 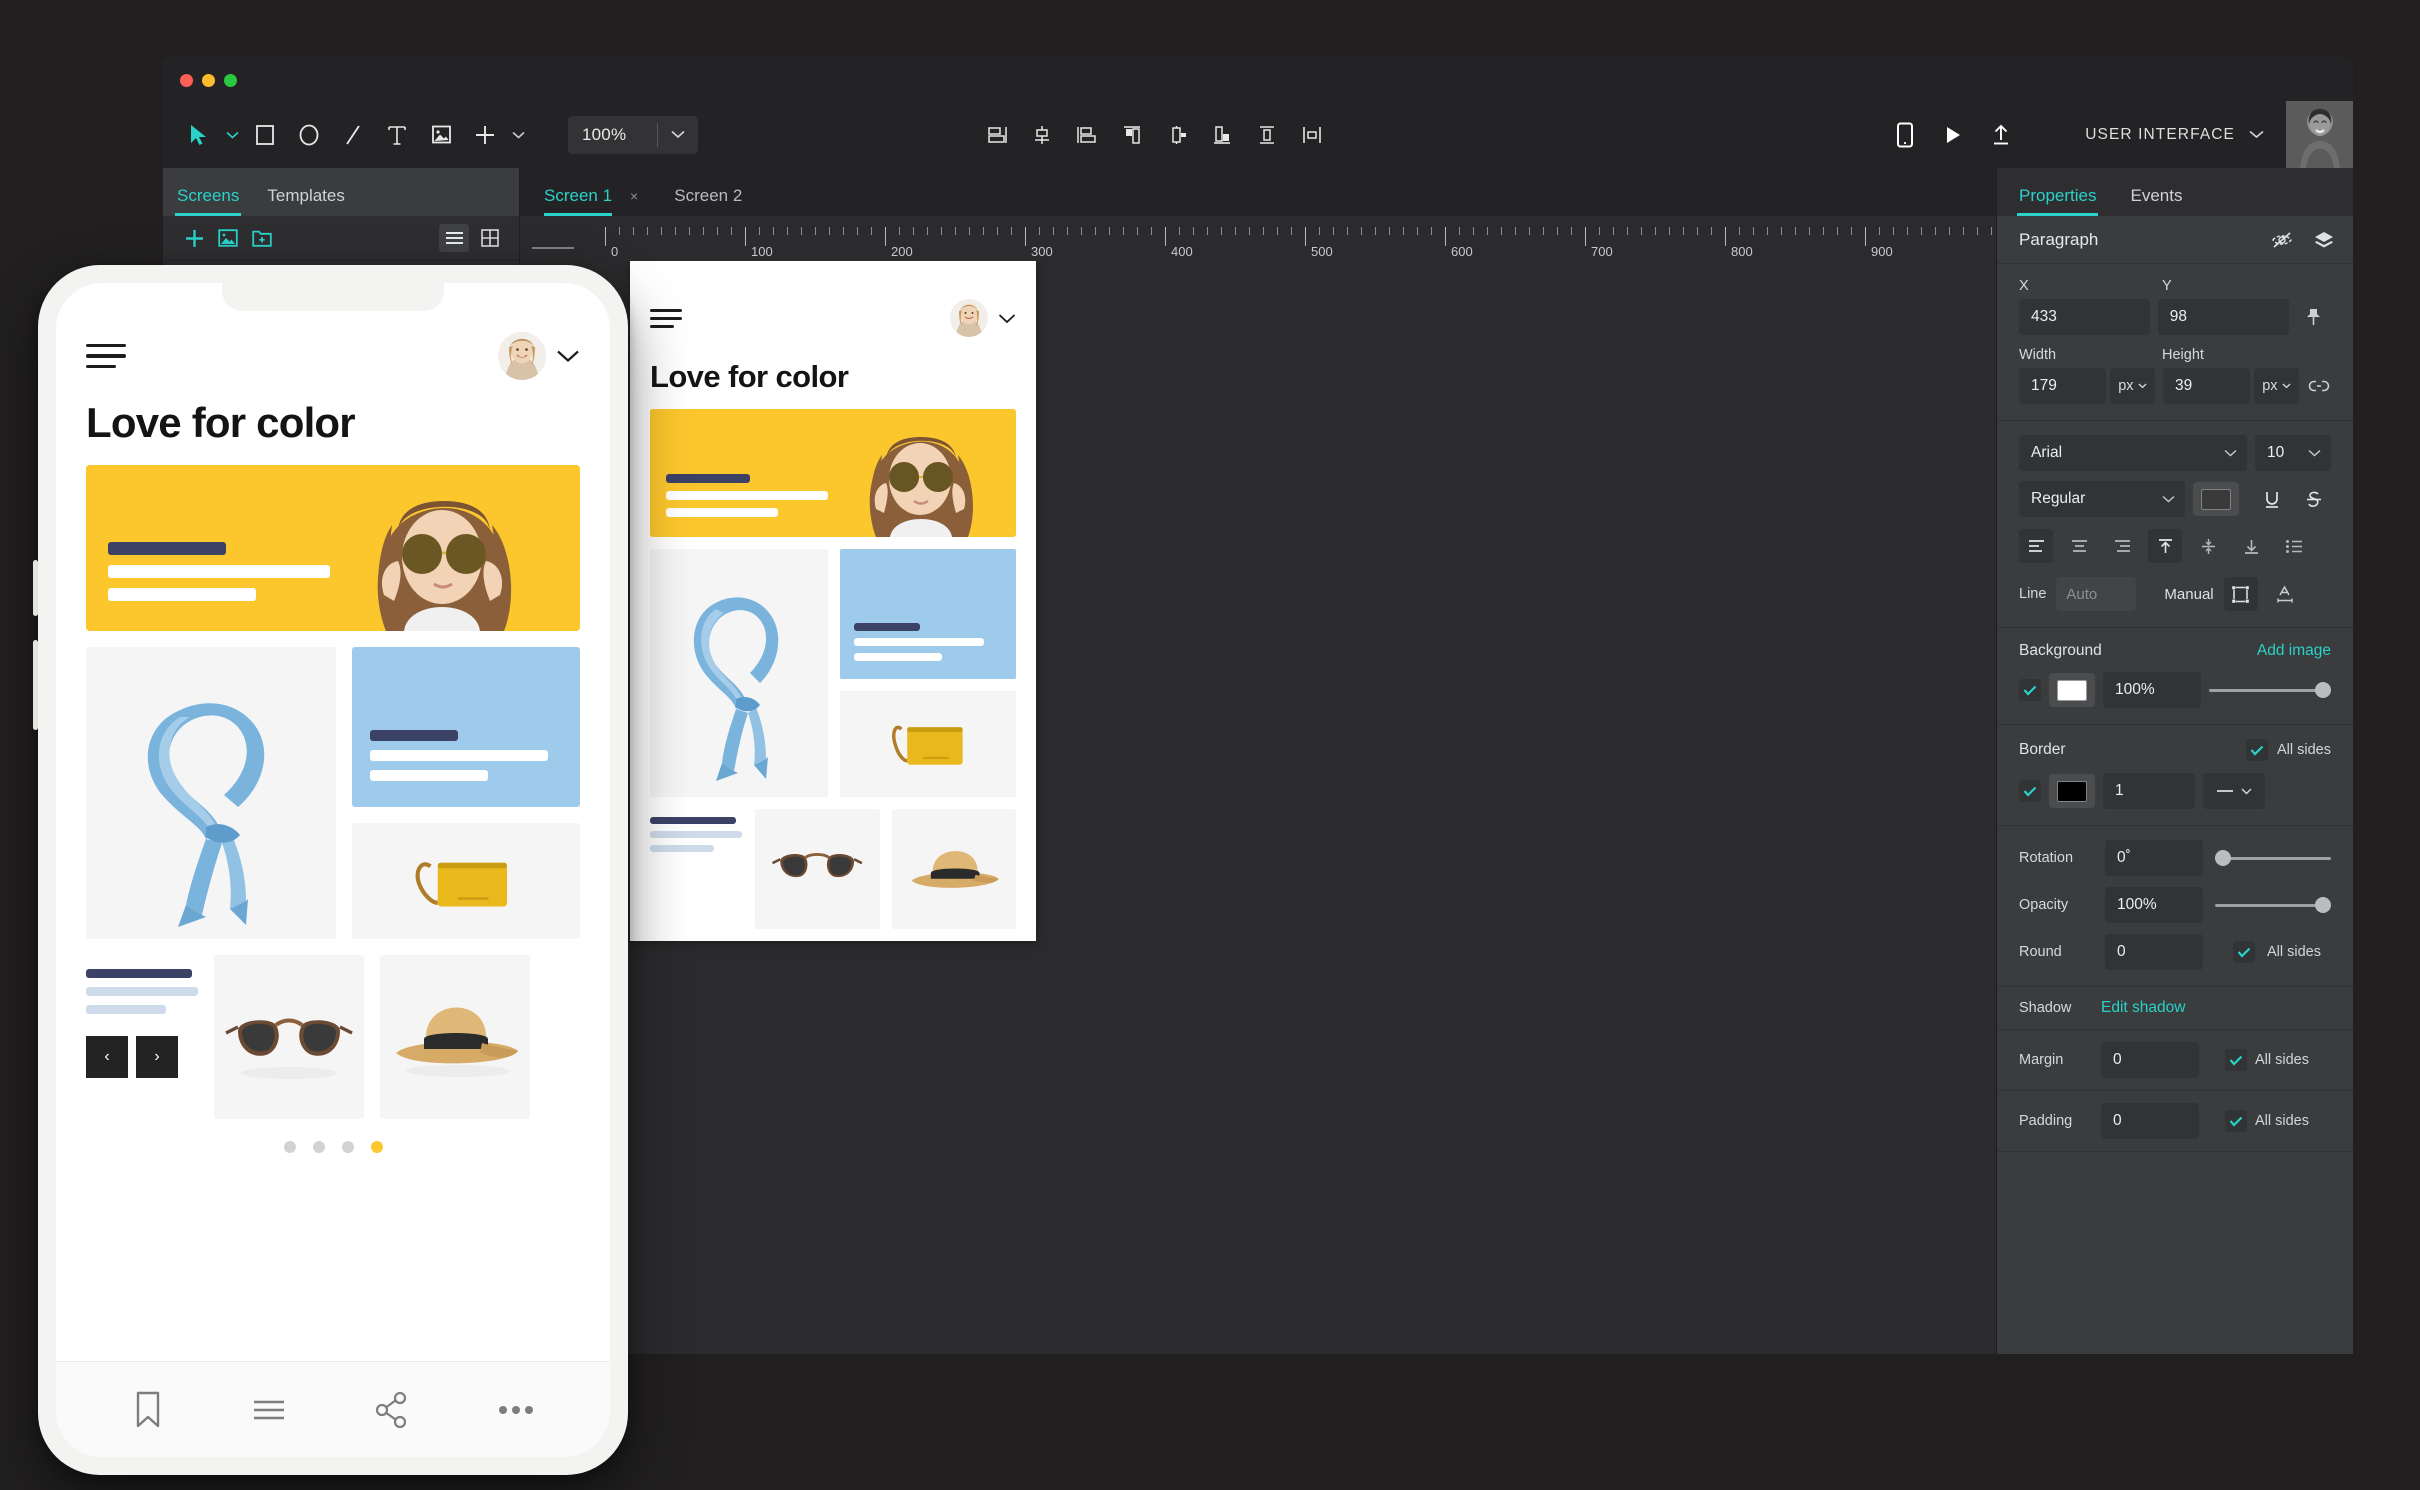 What do you see at coordinates (1312, 135) in the screenshot?
I see `distribute-vertical-icon` at bounding box center [1312, 135].